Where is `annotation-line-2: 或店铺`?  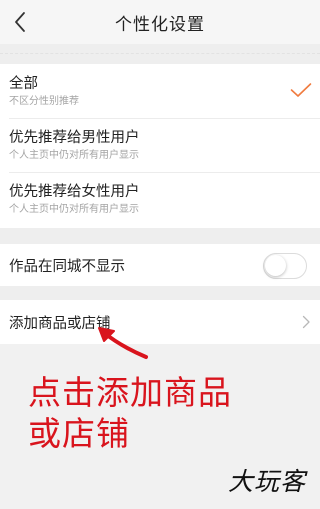 annotation-line-2: 或店铺 is located at coordinates (79, 433).